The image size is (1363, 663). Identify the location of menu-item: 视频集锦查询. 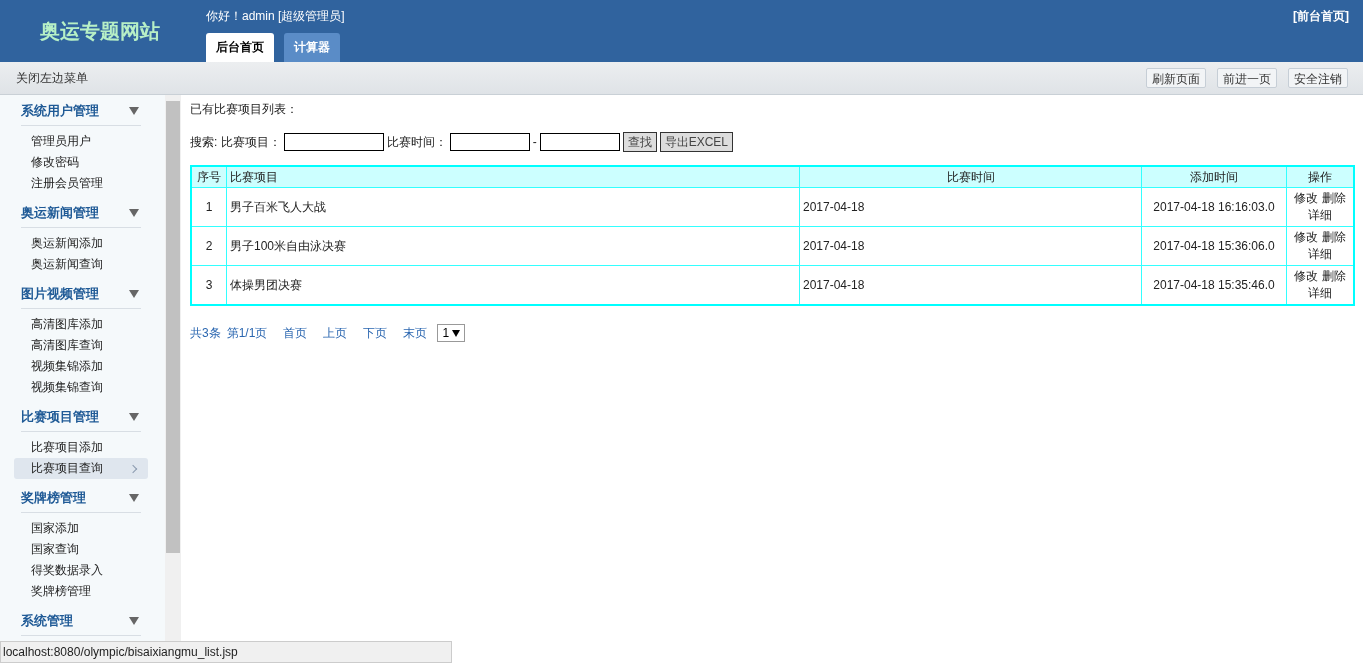
(81, 387).